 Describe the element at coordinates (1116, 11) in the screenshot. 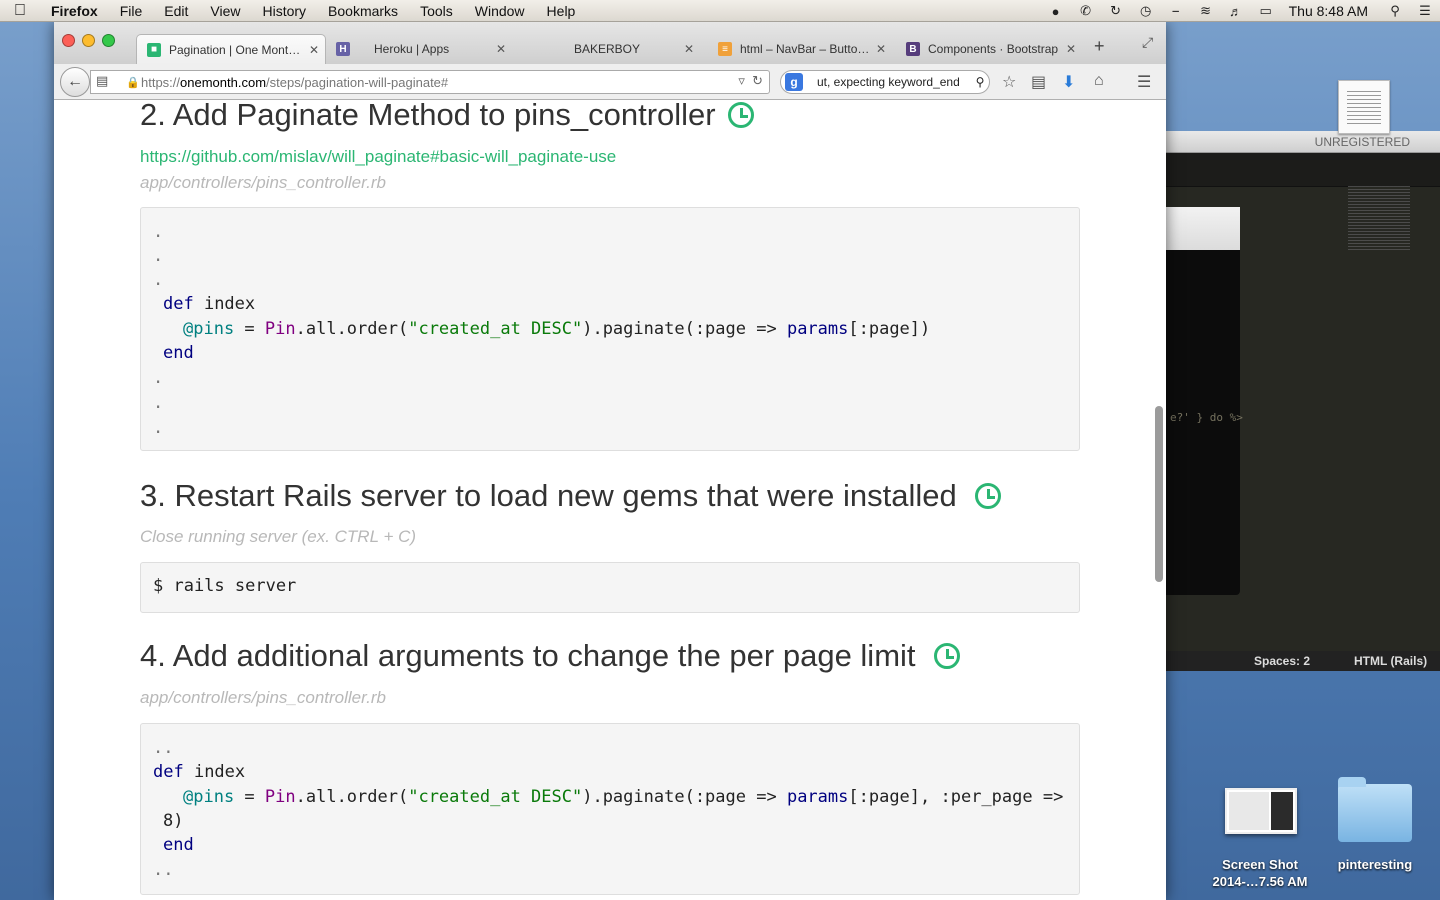

I see `sync-icon: ↻` at that location.